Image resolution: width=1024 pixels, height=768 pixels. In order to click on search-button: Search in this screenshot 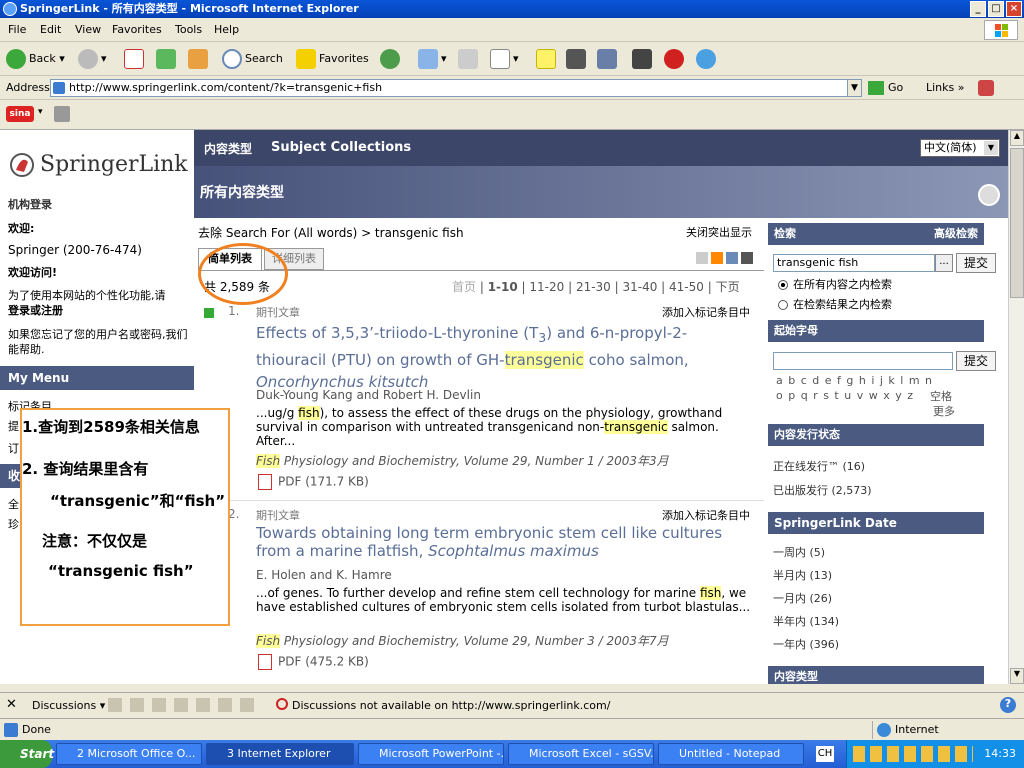, I will do `click(252, 59)`.